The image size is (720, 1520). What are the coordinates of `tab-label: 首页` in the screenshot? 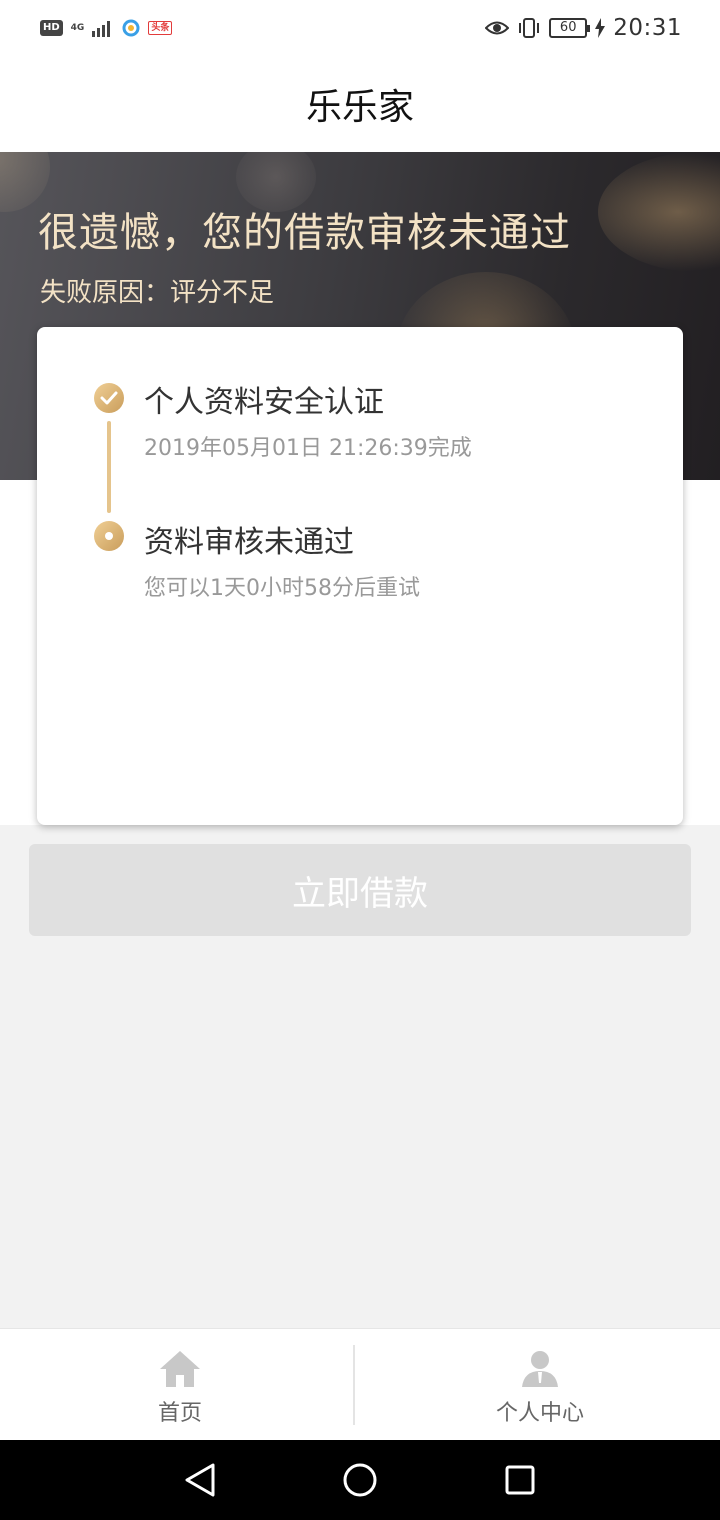 It's located at (179, 1413).